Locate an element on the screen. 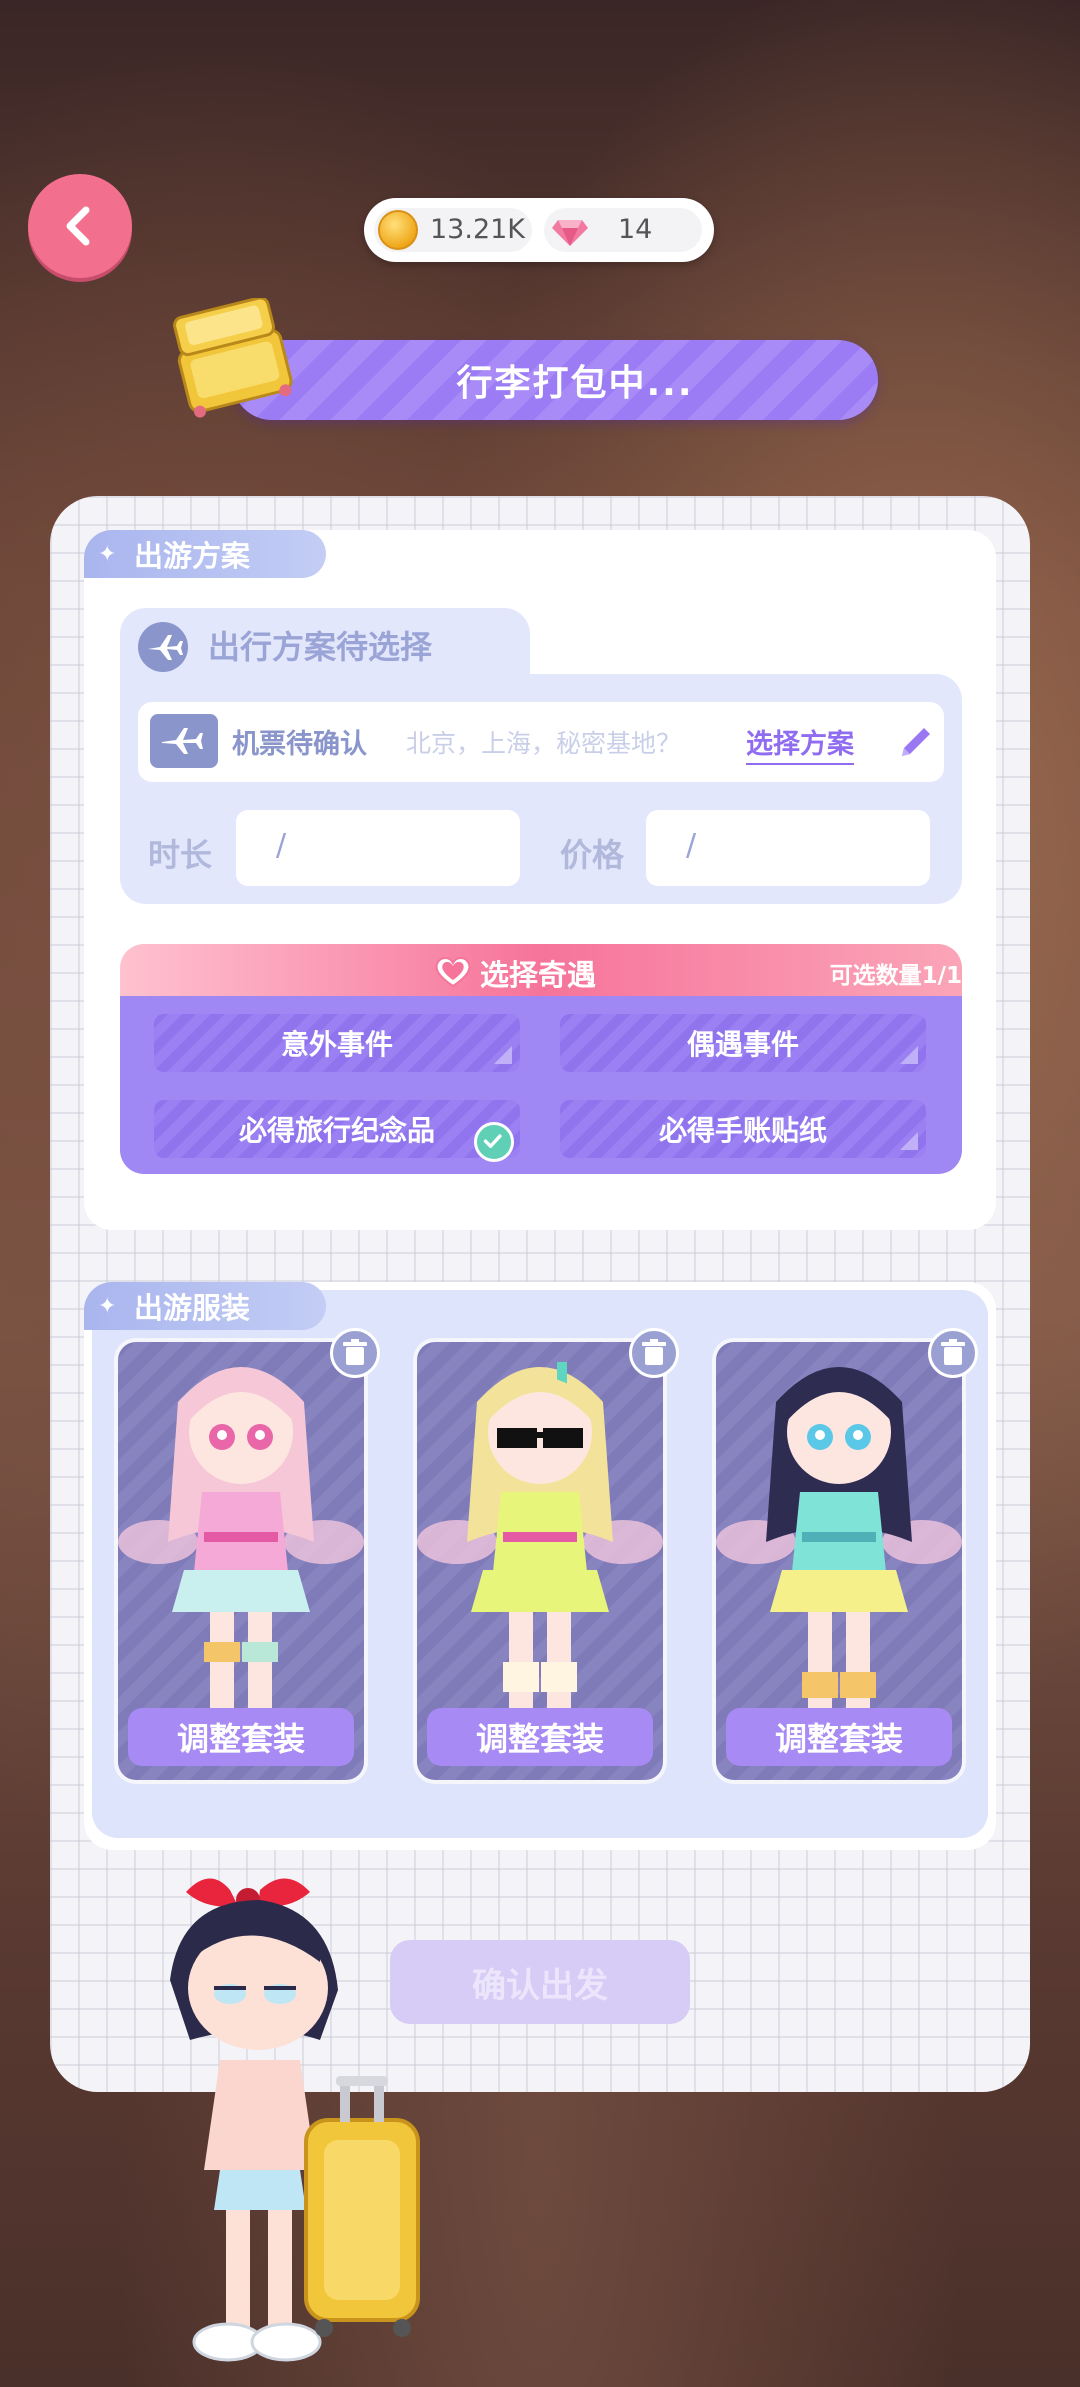 The height and width of the screenshot is (2387, 1080). encounter-option-meet: 偶遇事件 is located at coordinates (743, 1043).